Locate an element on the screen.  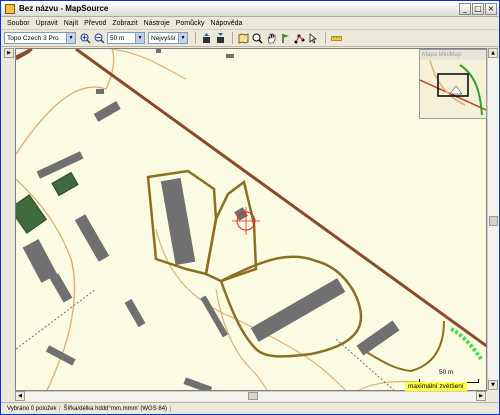
vertical-scroll-thumb is located at coordinates (493, 221).